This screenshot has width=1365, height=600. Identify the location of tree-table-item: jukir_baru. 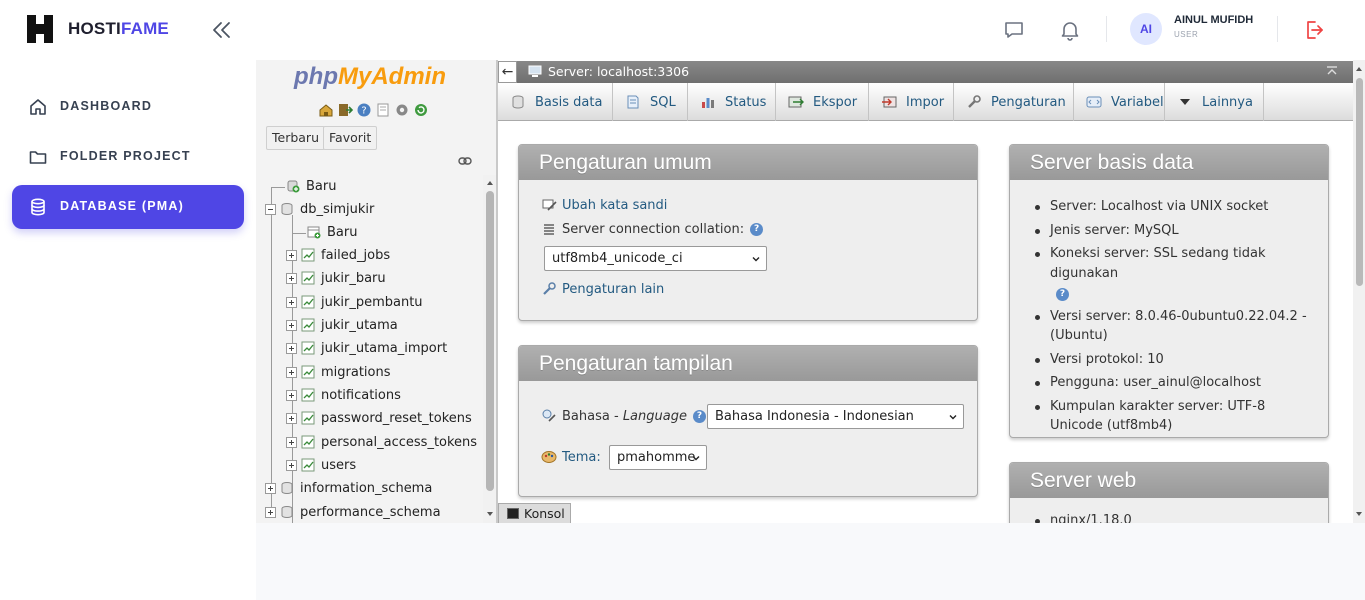
(336, 278).